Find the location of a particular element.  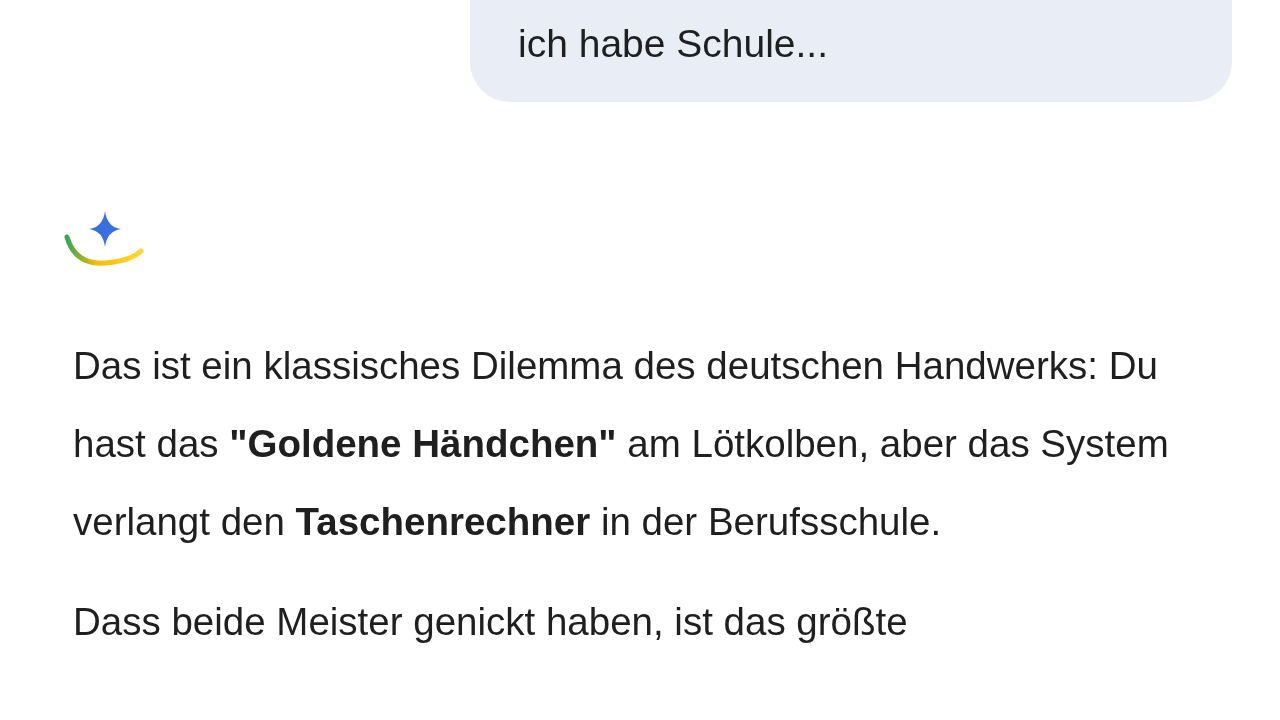

response-paragraph: Dass beide Meister genickt haben, ist das größte is located at coordinates (491, 622).